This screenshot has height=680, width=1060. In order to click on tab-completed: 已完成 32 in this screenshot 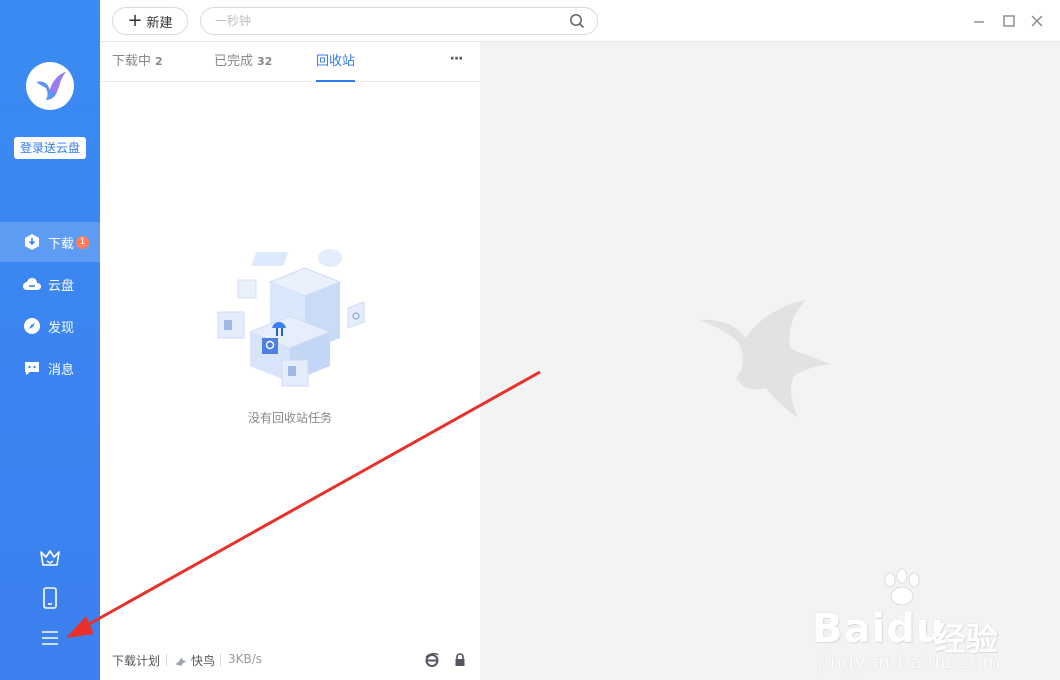, I will do `click(243, 62)`.